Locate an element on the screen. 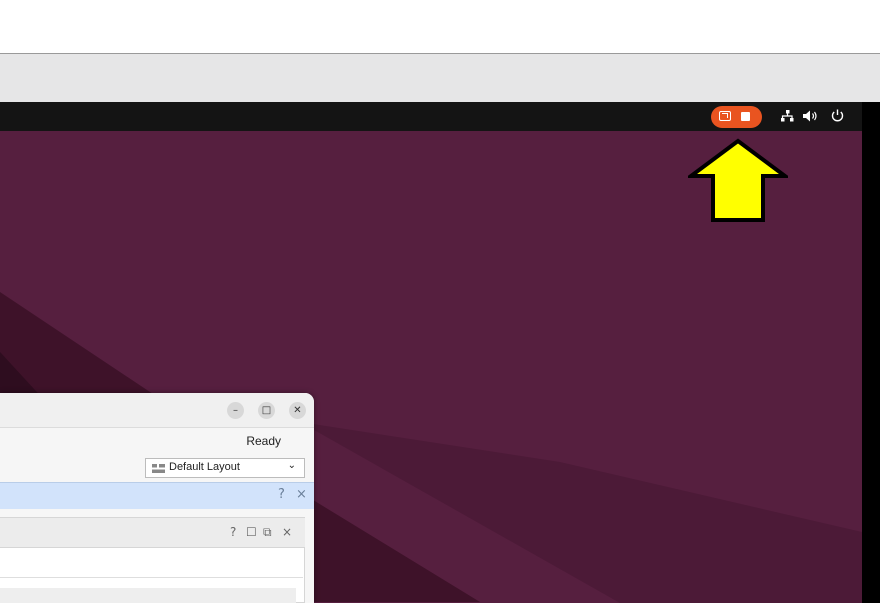  app-window: – □ ✕ Ready Default Layout ⌄ ? × ? ☐ ⧉ × is located at coordinates (157, 498).